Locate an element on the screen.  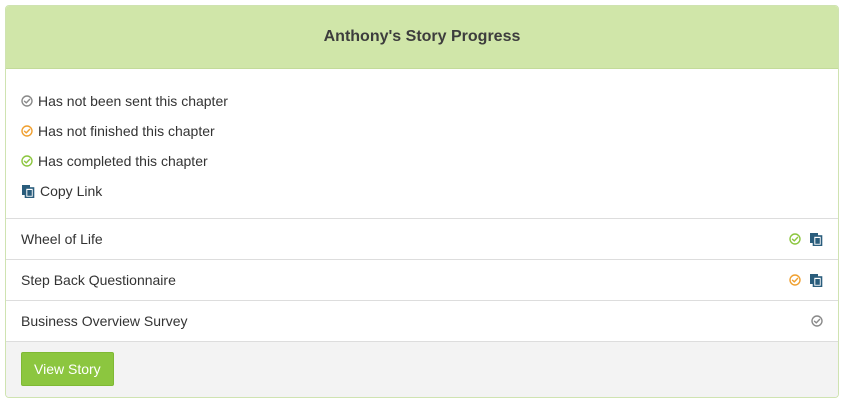
legend-label-completed: Has completed this chapter is located at coordinates (123, 161).